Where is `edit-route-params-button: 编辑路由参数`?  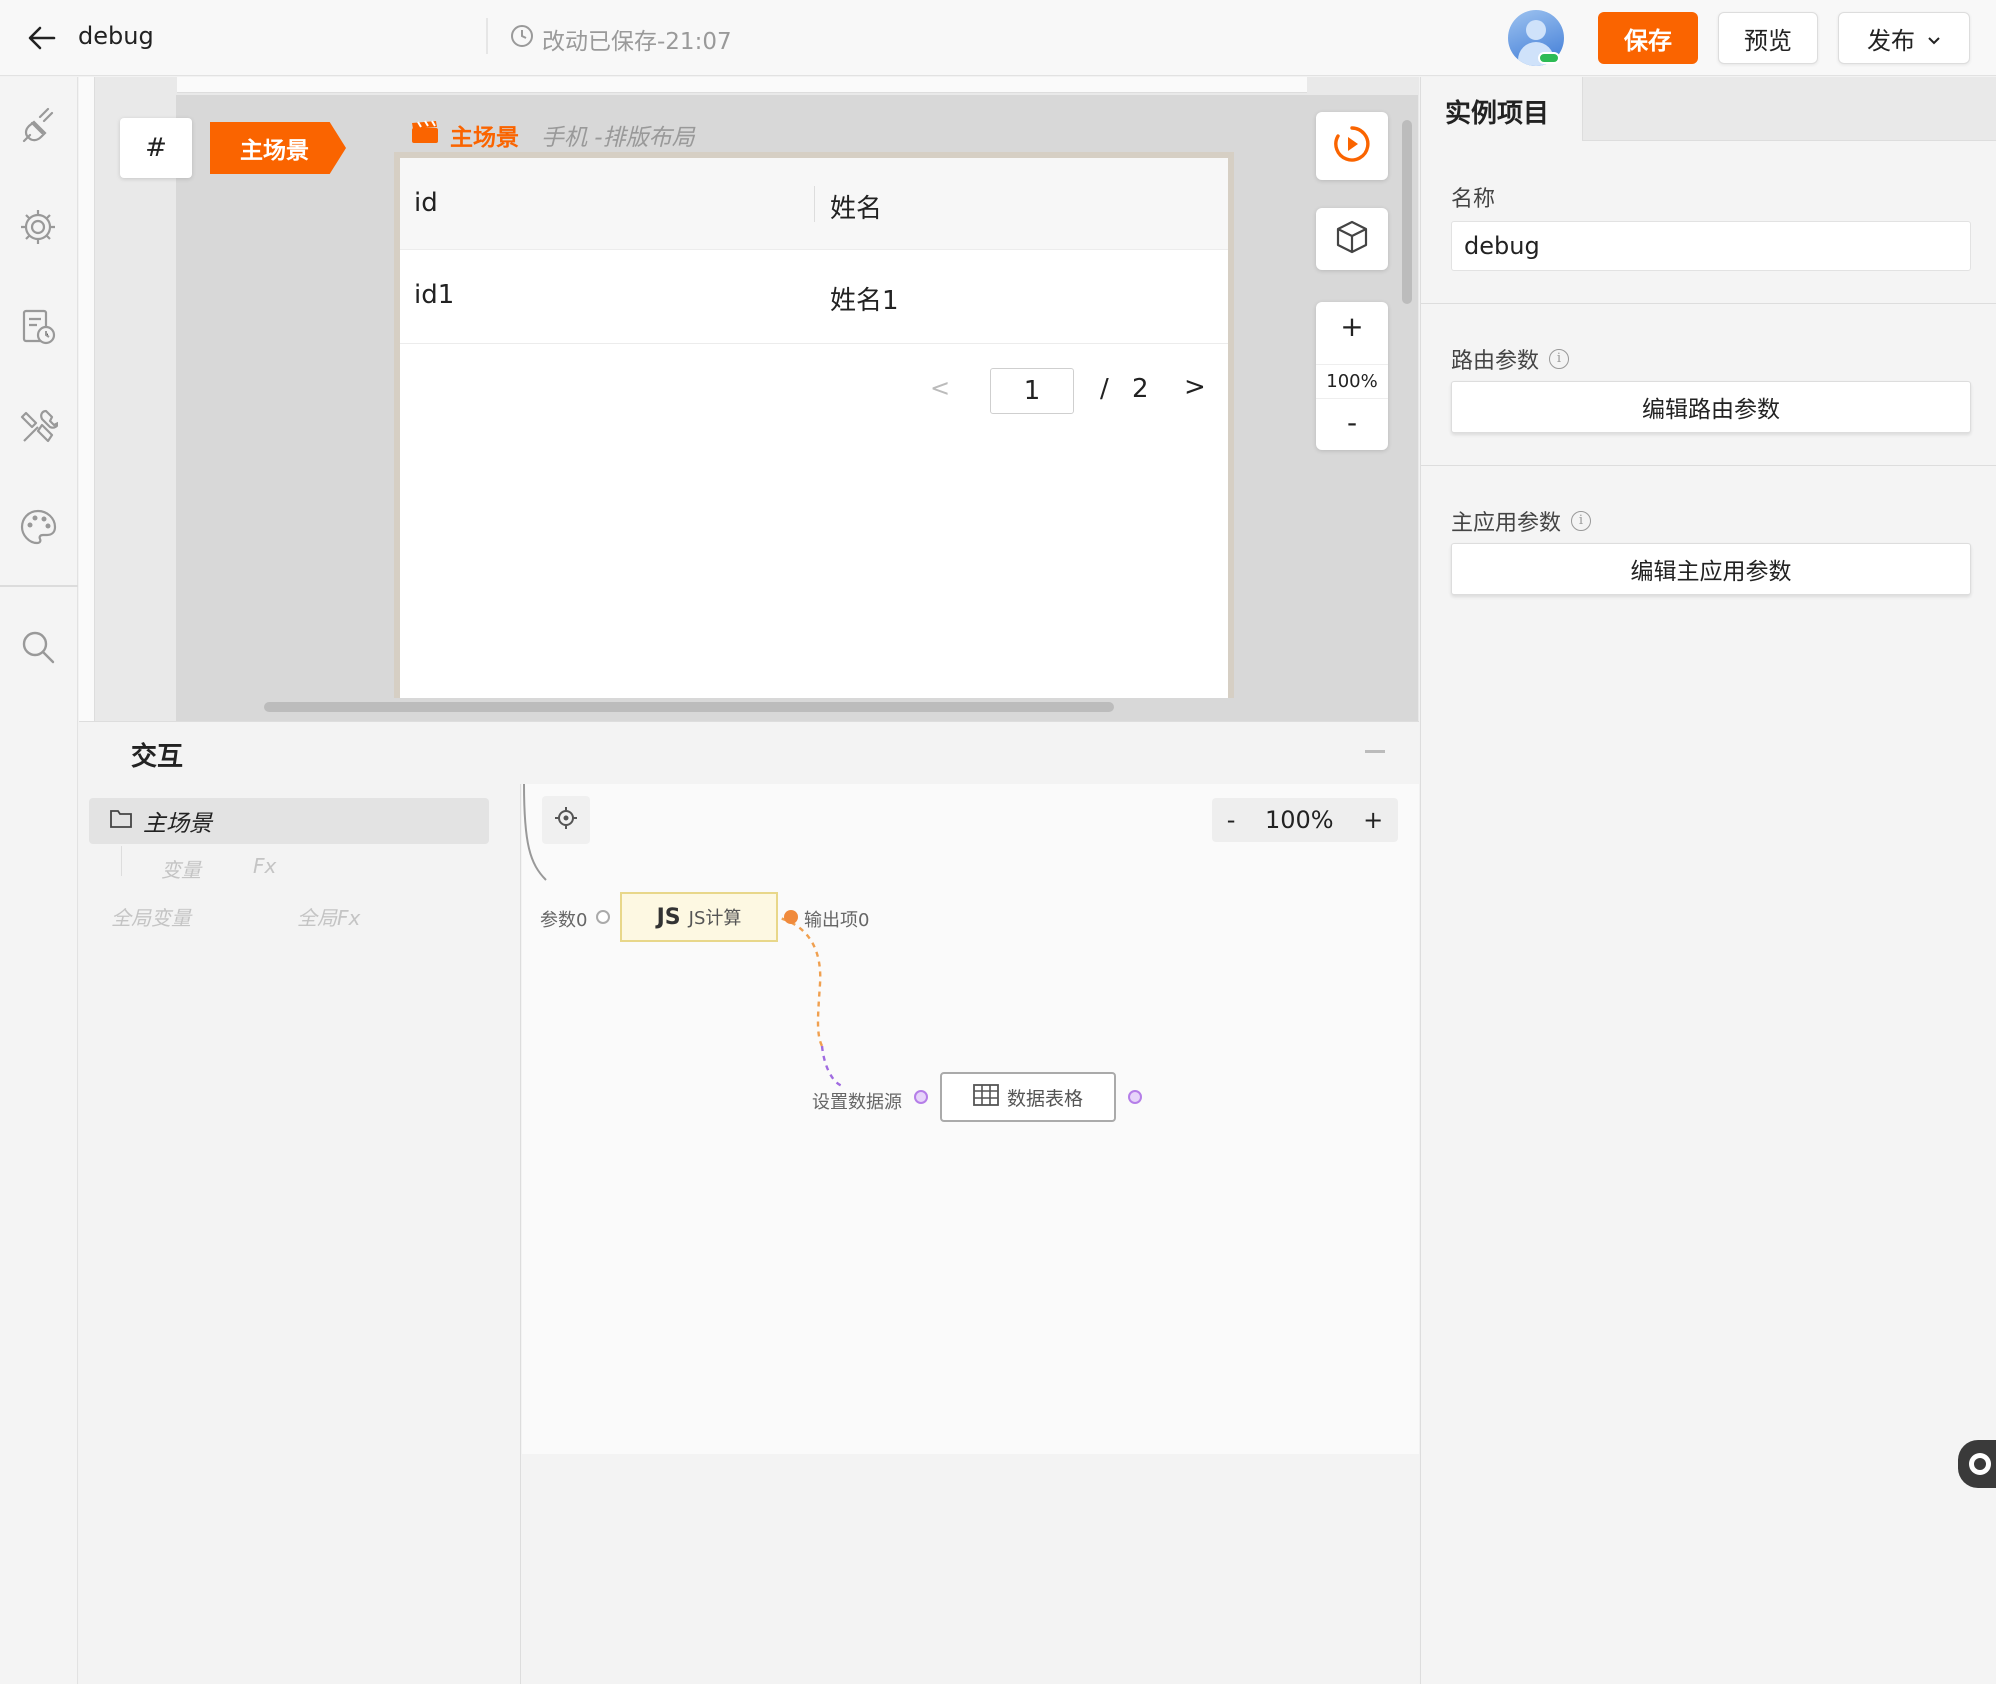 edit-route-params-button: 编辑路由参数 is located at coordinates (1711, 407).